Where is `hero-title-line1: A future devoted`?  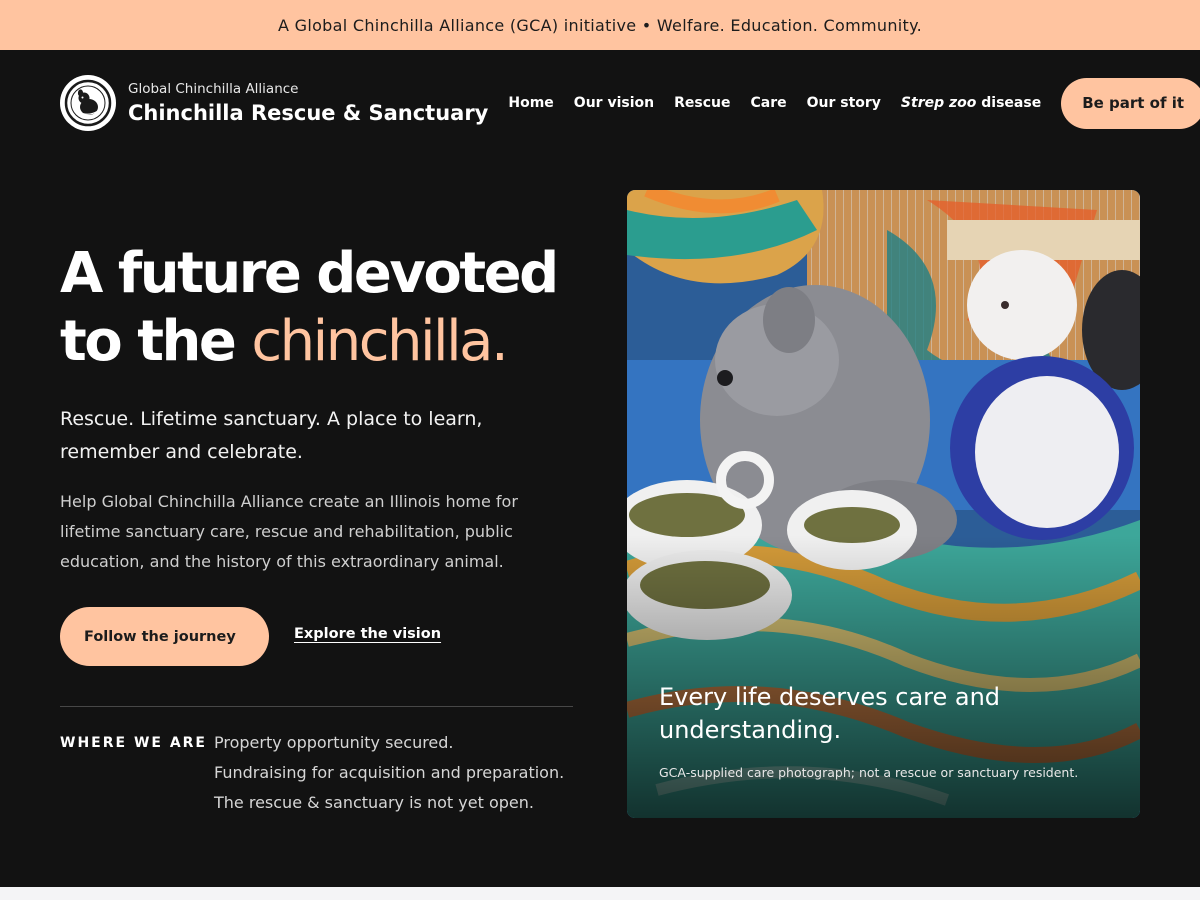
hero-title-line1: A future devoted is located at coordinates (309, 273).